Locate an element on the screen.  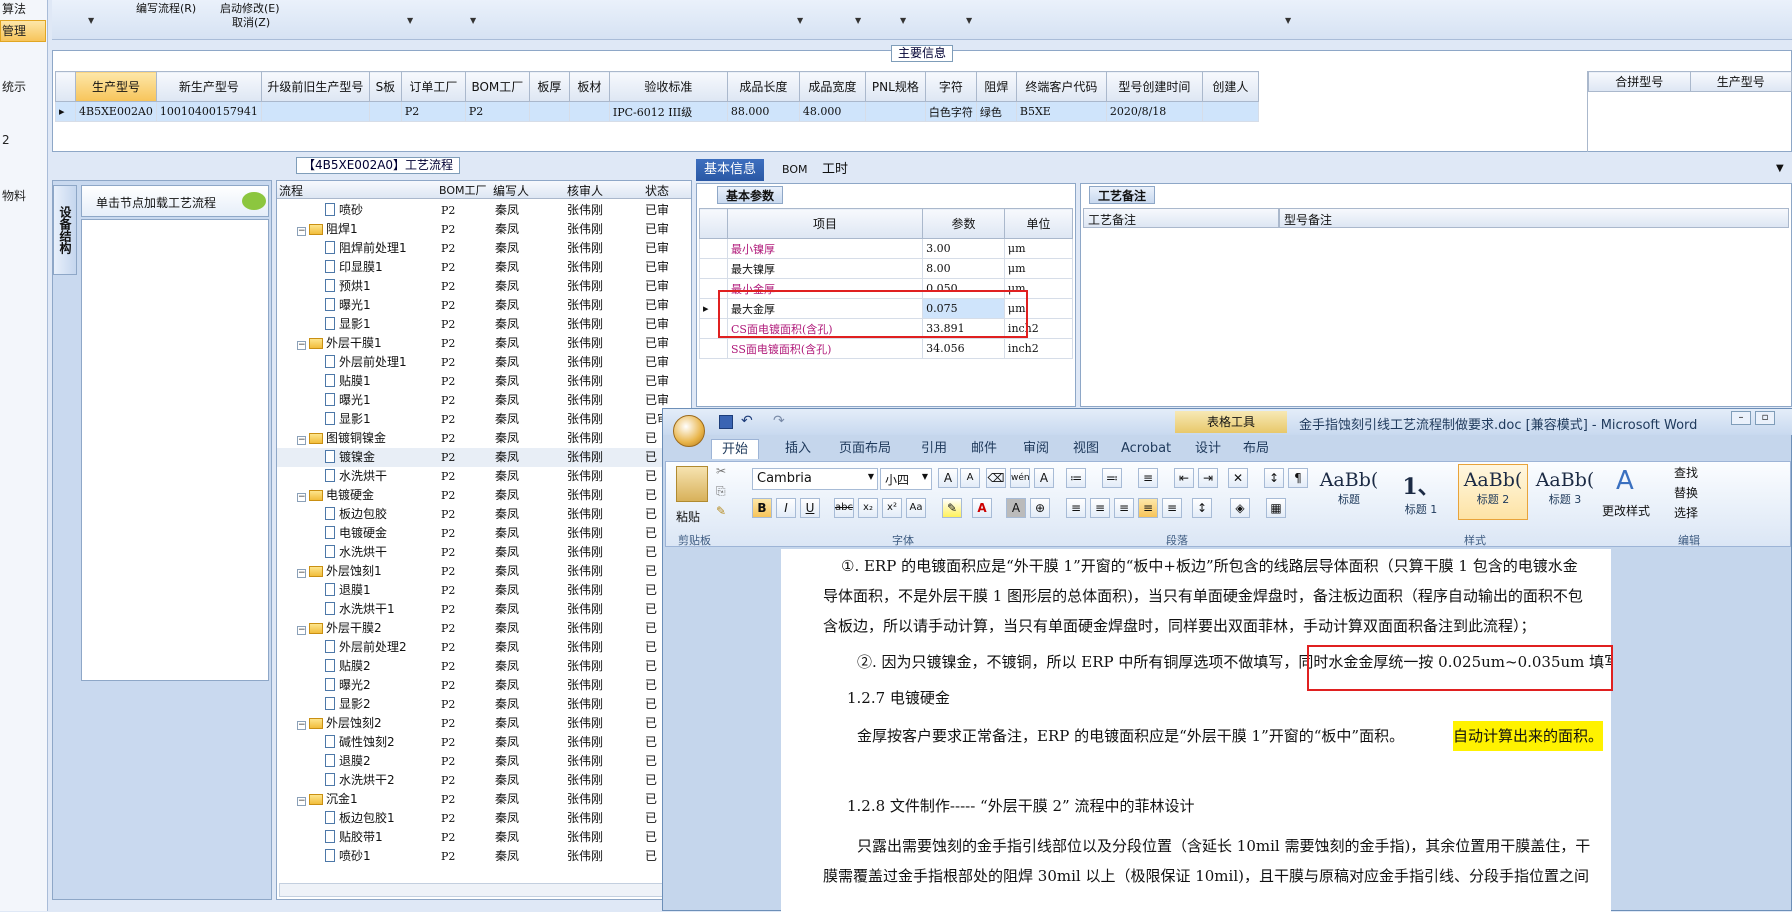
params-value: 34.056 is located at coordinates (963, 348).